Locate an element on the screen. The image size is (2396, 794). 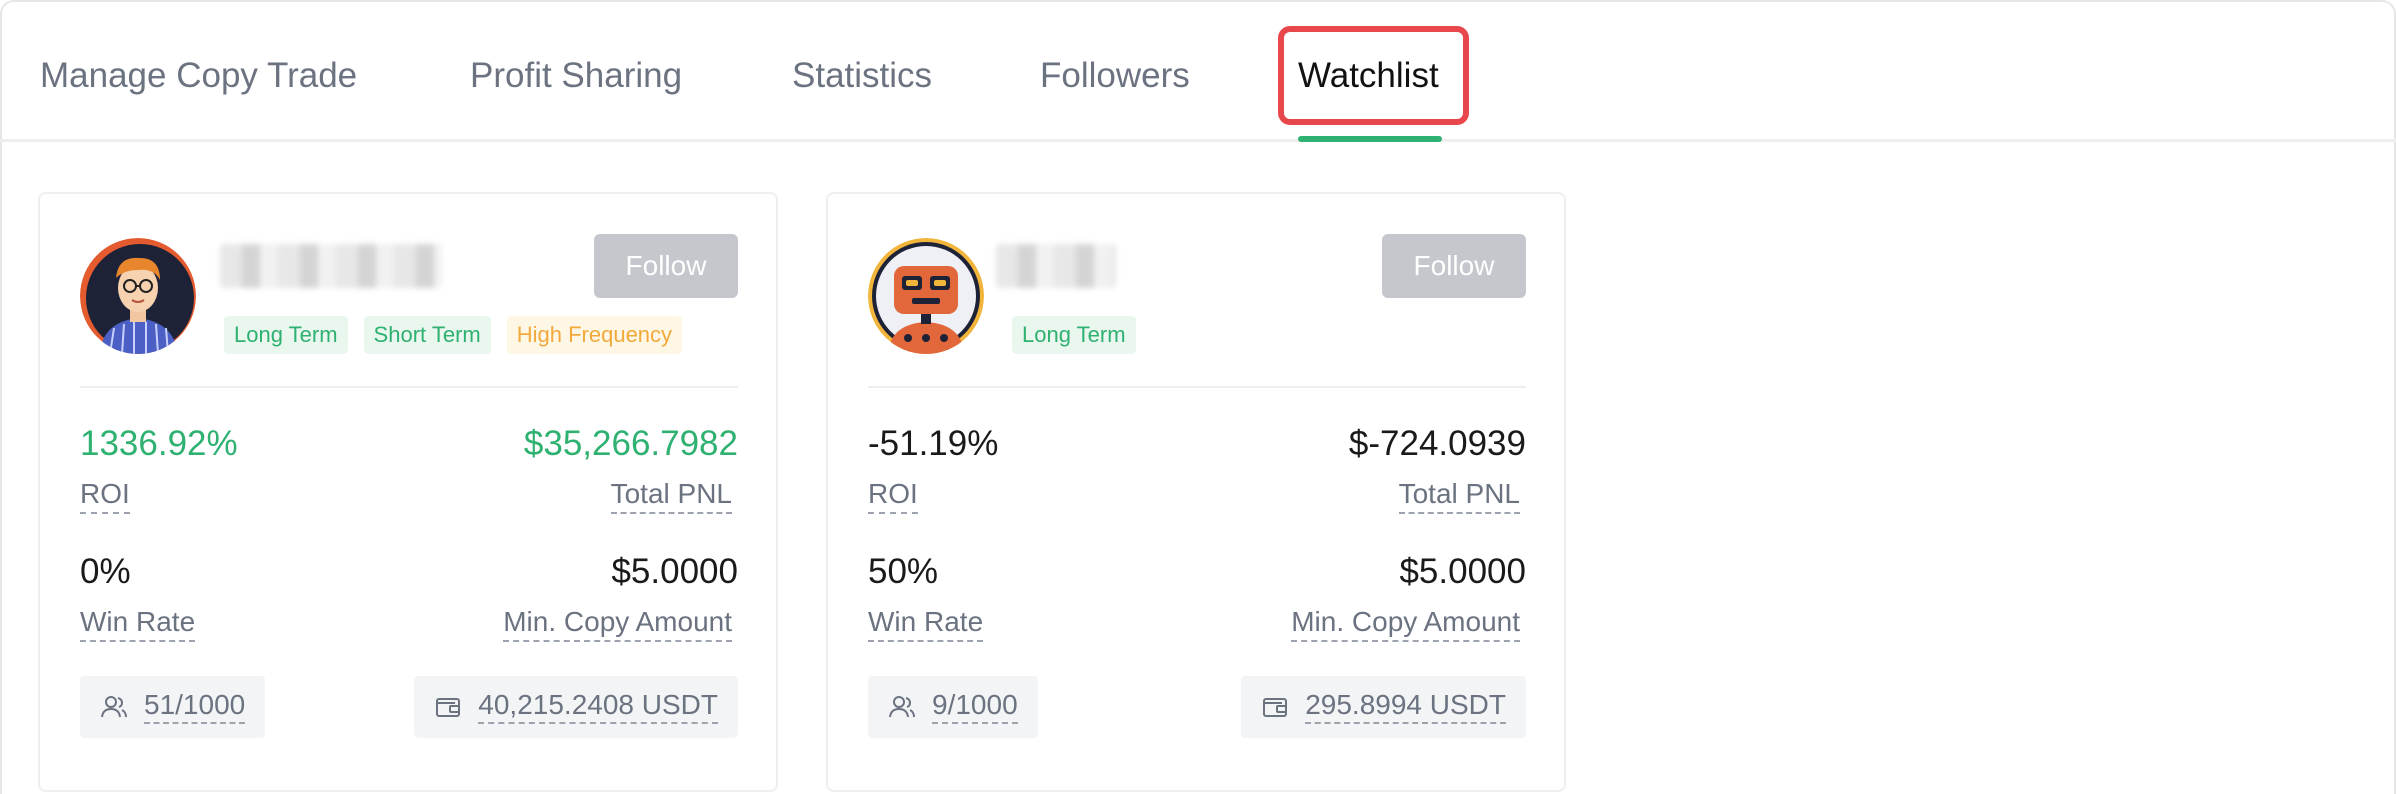
trader-tags: Long Term is located at coordinates (1074, 335).